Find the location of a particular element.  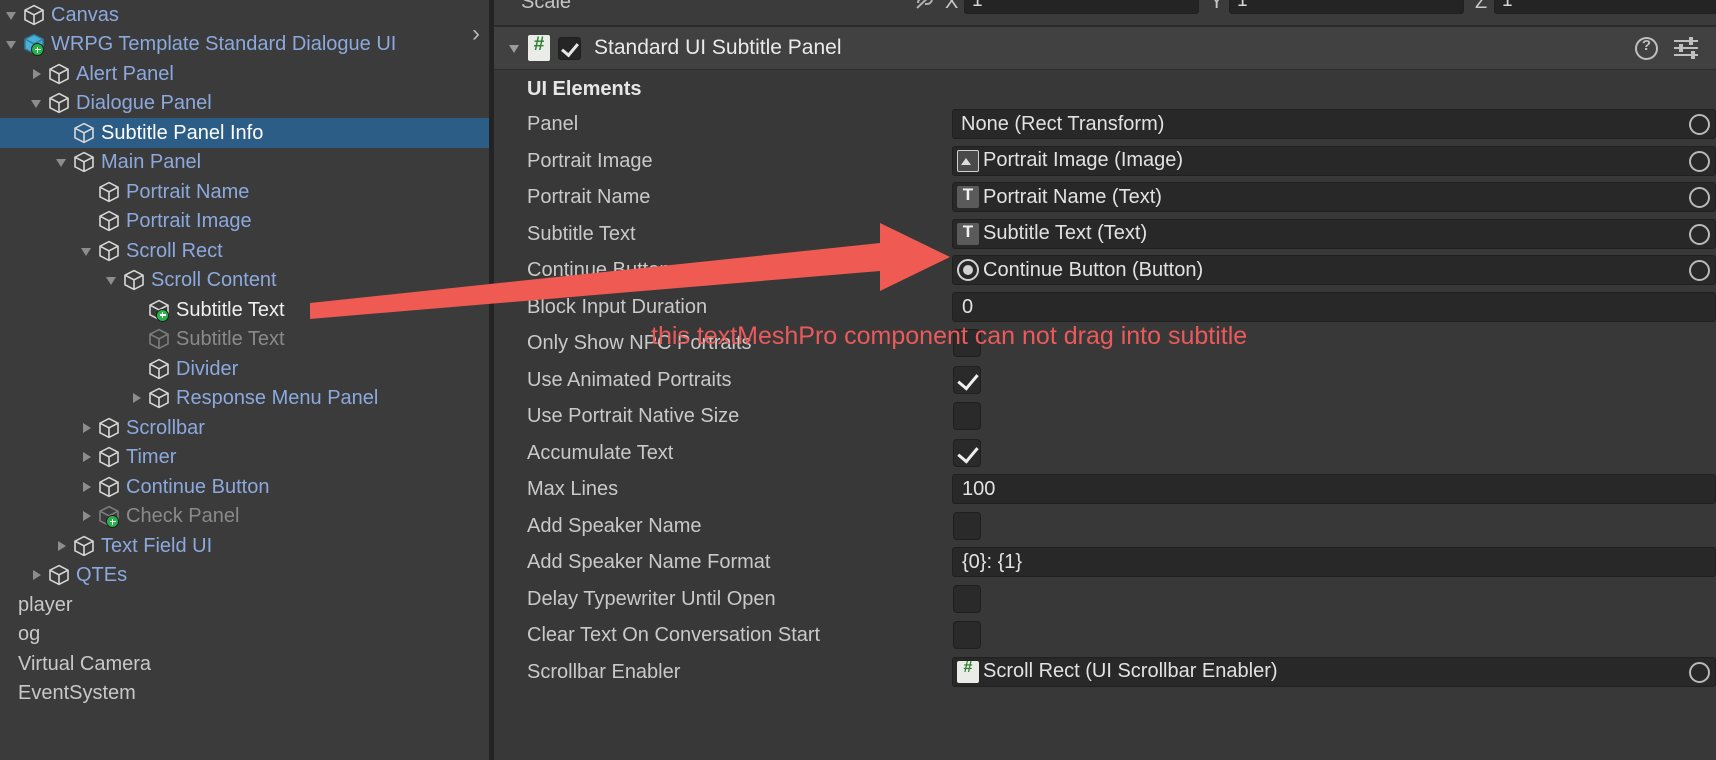

hierarchy-item: Canvas is located at coordinates (244, 15).